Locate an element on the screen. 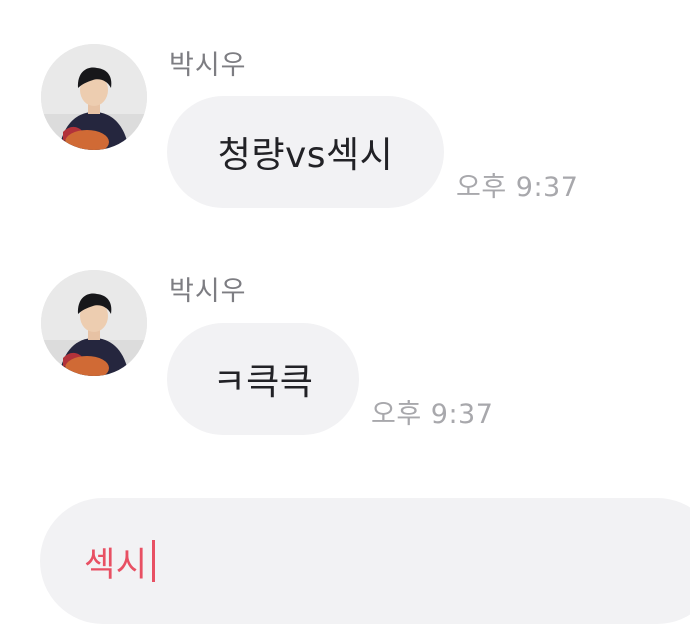  message-text: ㅋ큭큭 is located at coordinates (263, 382).